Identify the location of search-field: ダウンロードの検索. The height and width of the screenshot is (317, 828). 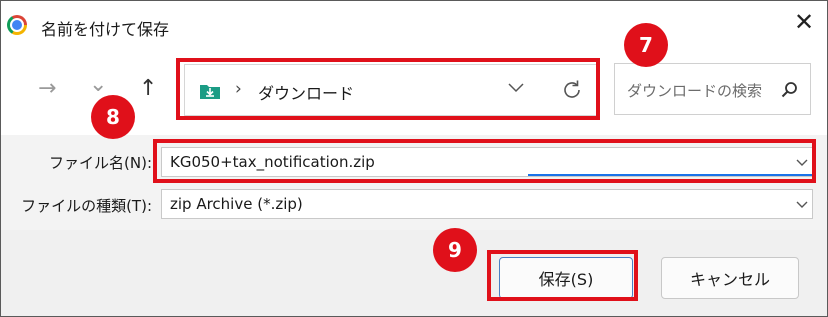
(712, 89).